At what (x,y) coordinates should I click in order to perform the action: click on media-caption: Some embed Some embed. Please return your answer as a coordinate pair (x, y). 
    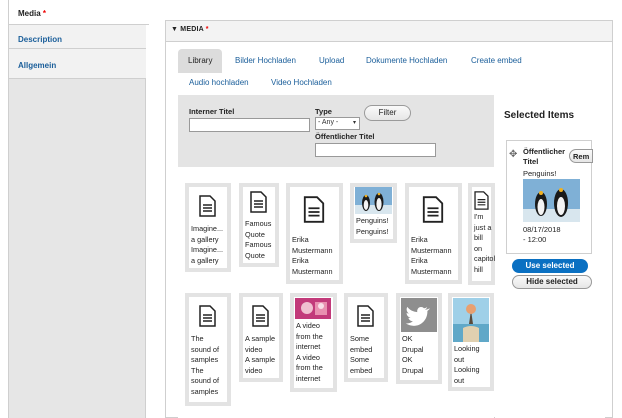
    Looking at the image, I should click on (361, 354).